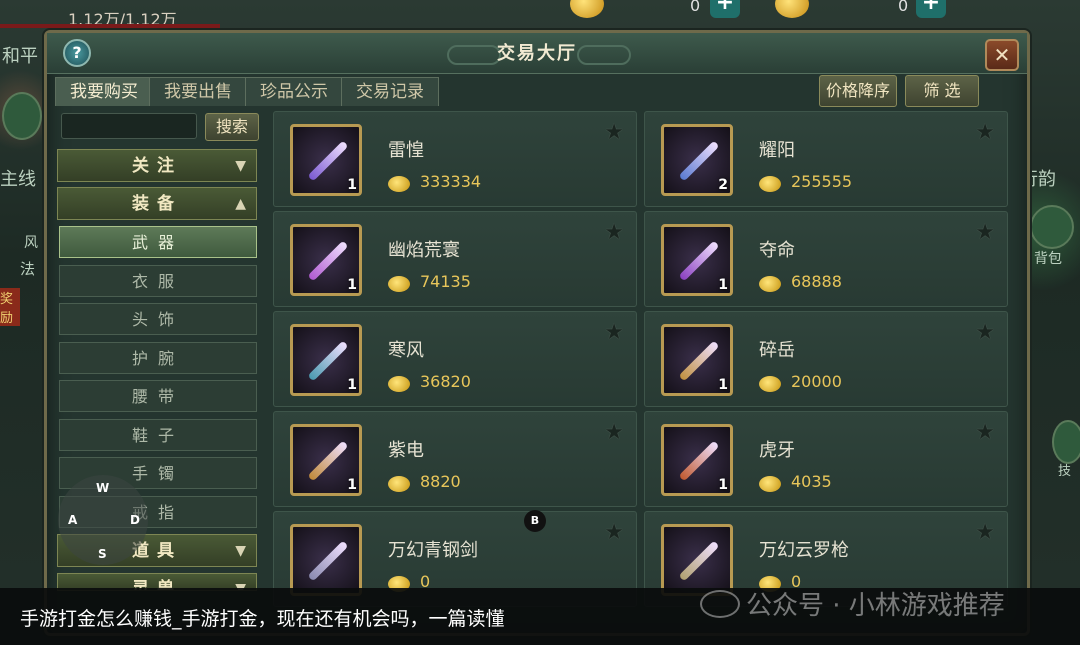 The height and width of the screenshot is (645, 1080). I want to click on weapon-thumbnail, so click(326, 560).